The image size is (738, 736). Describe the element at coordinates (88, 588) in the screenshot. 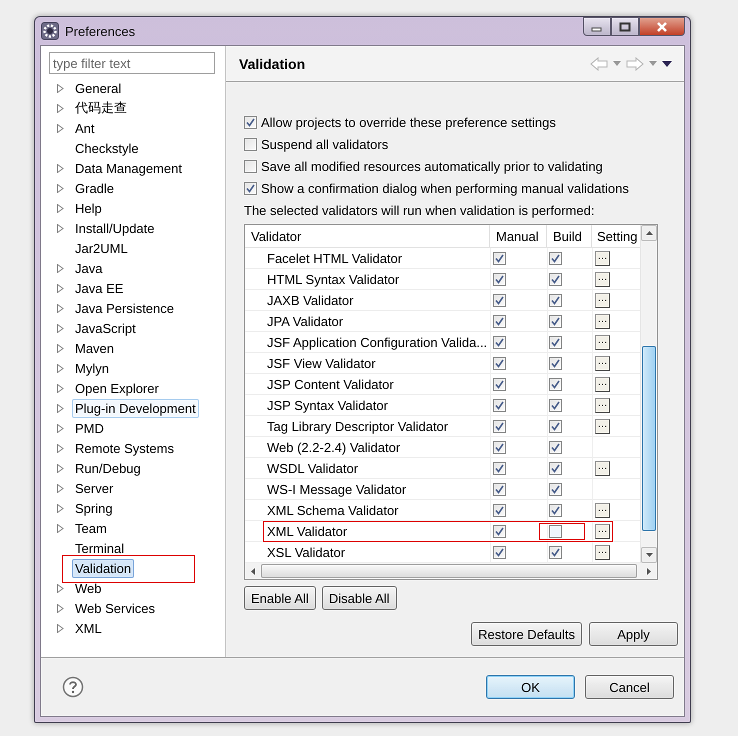

I see `tree-item: Web` at that location.